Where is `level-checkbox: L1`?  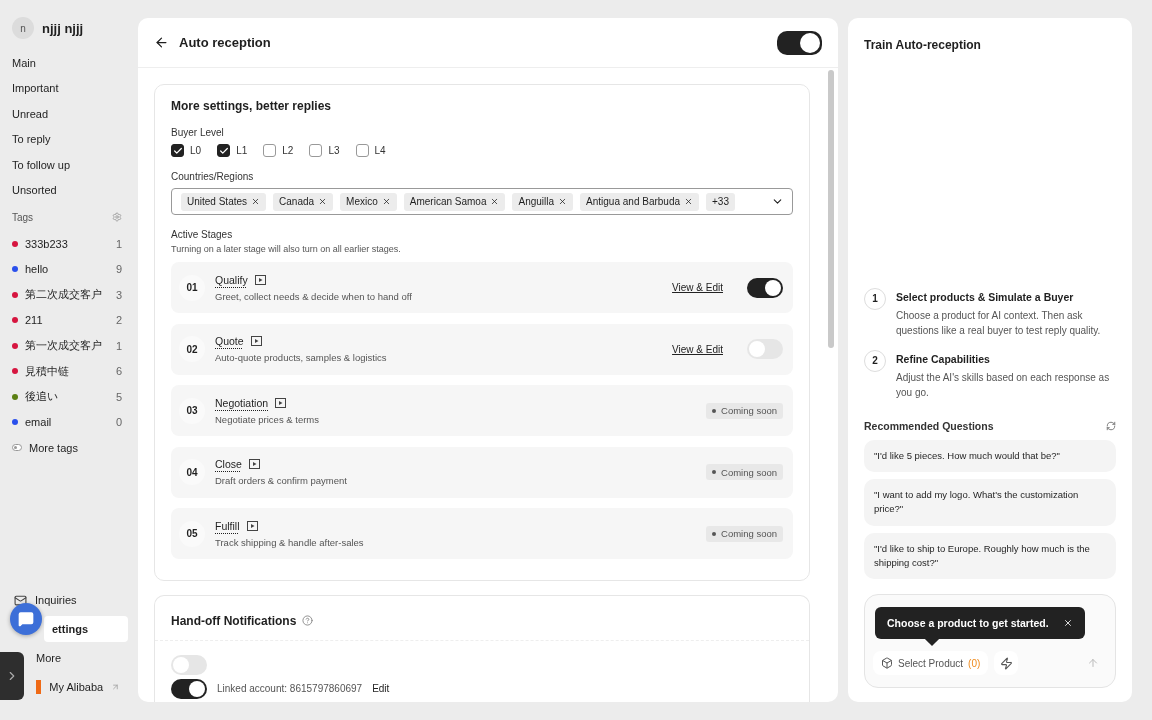 level-checkbox: L1 is located at coordinates (232, 150).